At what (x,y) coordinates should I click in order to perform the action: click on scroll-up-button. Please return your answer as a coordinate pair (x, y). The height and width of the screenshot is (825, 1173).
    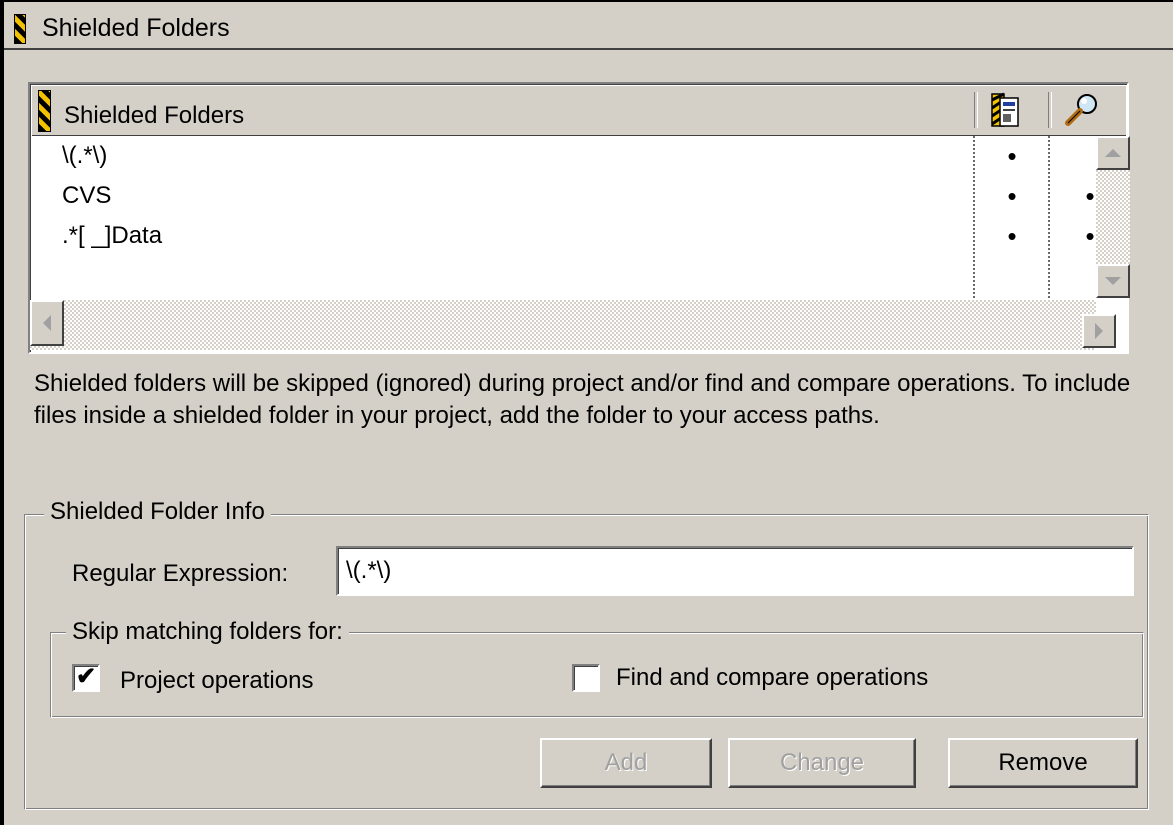
    Looking at the image, I should click on (1113, 153).